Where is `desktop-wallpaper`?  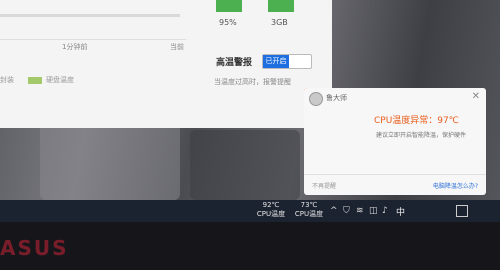 desktop-wallpaper is located at coordinates (110, 160).